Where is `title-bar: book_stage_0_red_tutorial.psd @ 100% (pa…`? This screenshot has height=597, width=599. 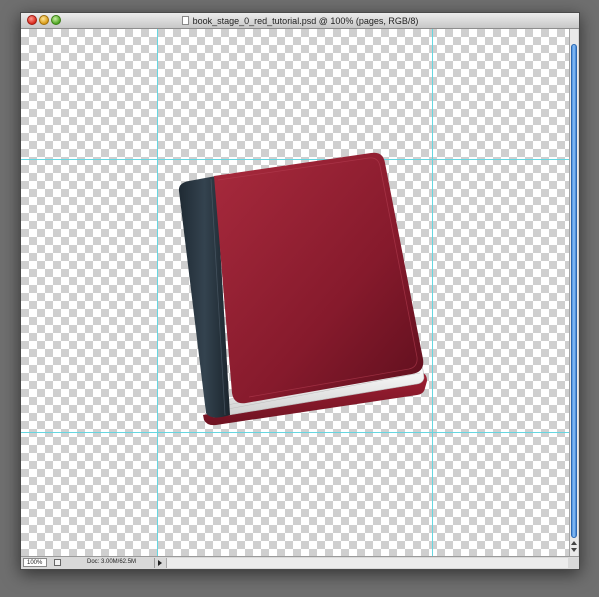
title-bar: book_stage_0_red_tutorial.psd @ 100% (pa… is located at coordinates (300, 21).